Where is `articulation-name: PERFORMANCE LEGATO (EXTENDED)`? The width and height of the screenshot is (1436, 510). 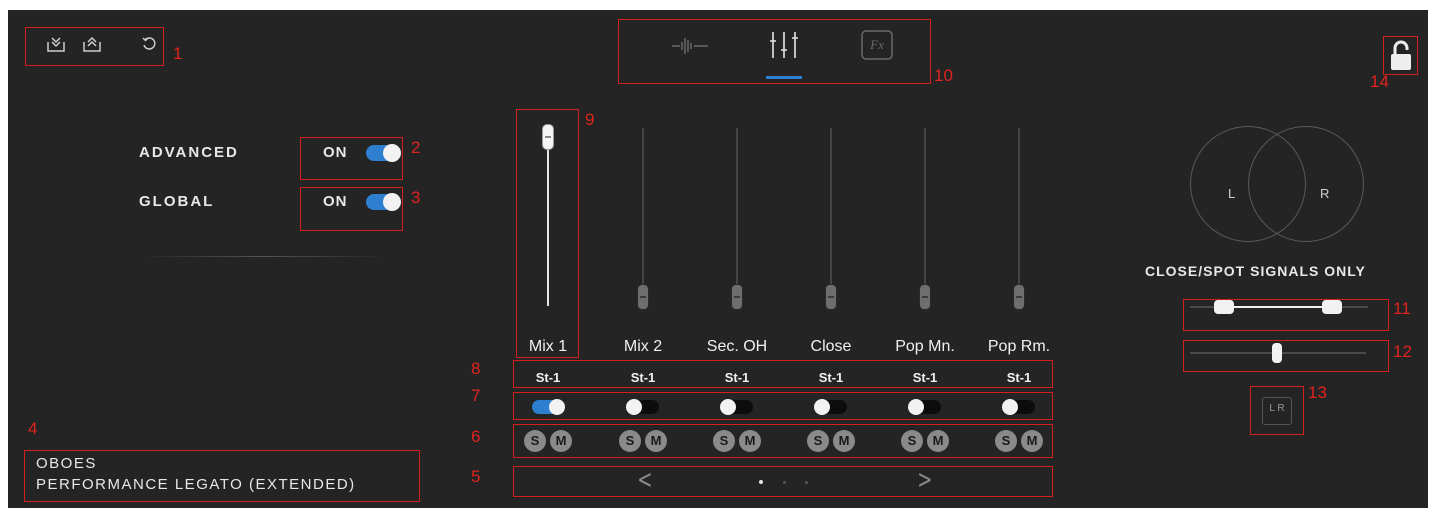
articulation-name: PERFORMANCE LEGATO (EXTENDED) is located at coordinates (196, 484).